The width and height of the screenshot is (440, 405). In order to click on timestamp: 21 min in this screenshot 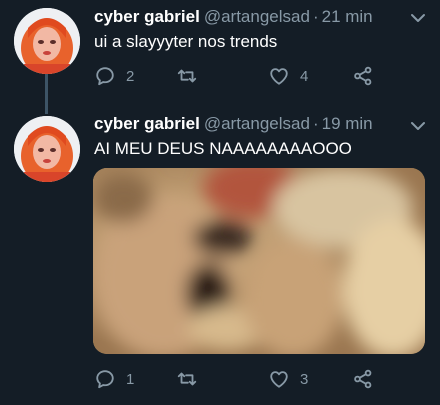, I will do `click(347, 16)`.